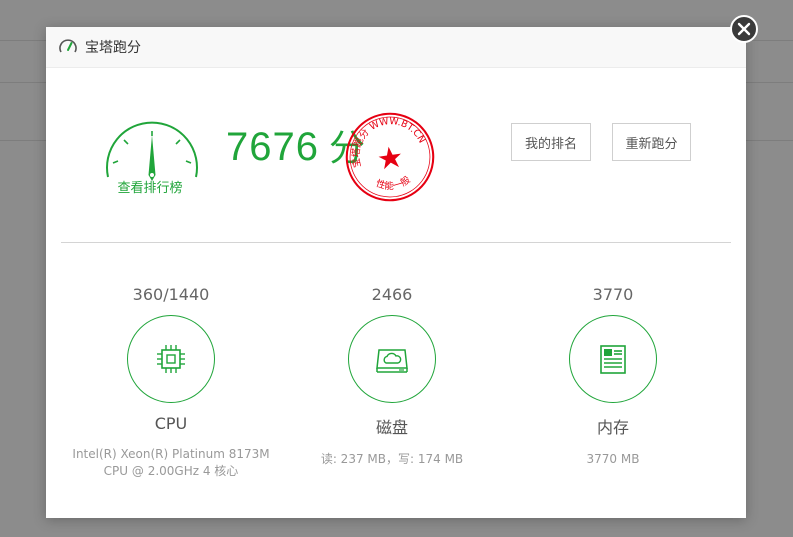 The image size is (793, 537). I want to click on my-rank-button: 我的排名, so click(551, 142).